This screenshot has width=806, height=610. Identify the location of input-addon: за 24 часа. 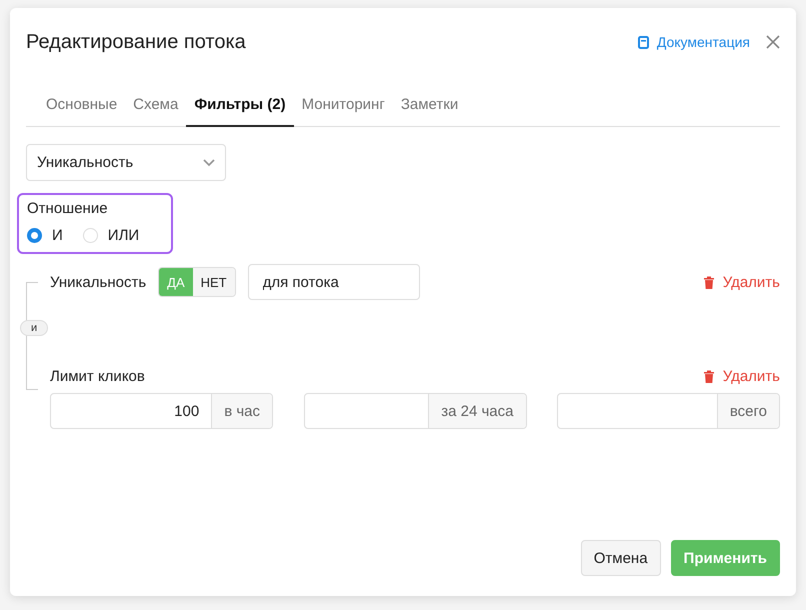
(477, 411).